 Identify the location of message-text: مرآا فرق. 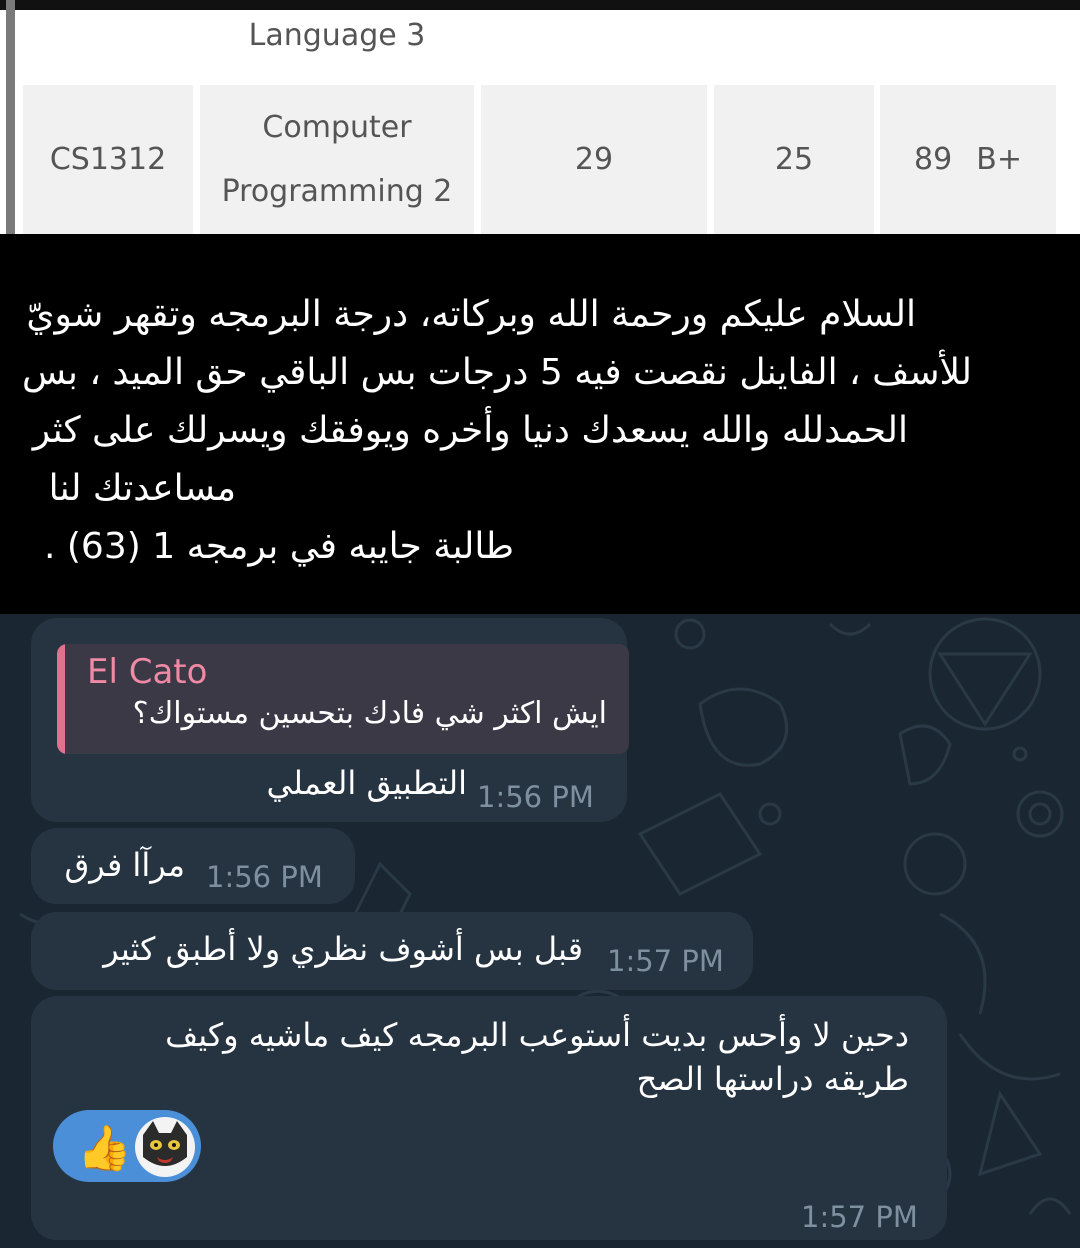
(124, 865).